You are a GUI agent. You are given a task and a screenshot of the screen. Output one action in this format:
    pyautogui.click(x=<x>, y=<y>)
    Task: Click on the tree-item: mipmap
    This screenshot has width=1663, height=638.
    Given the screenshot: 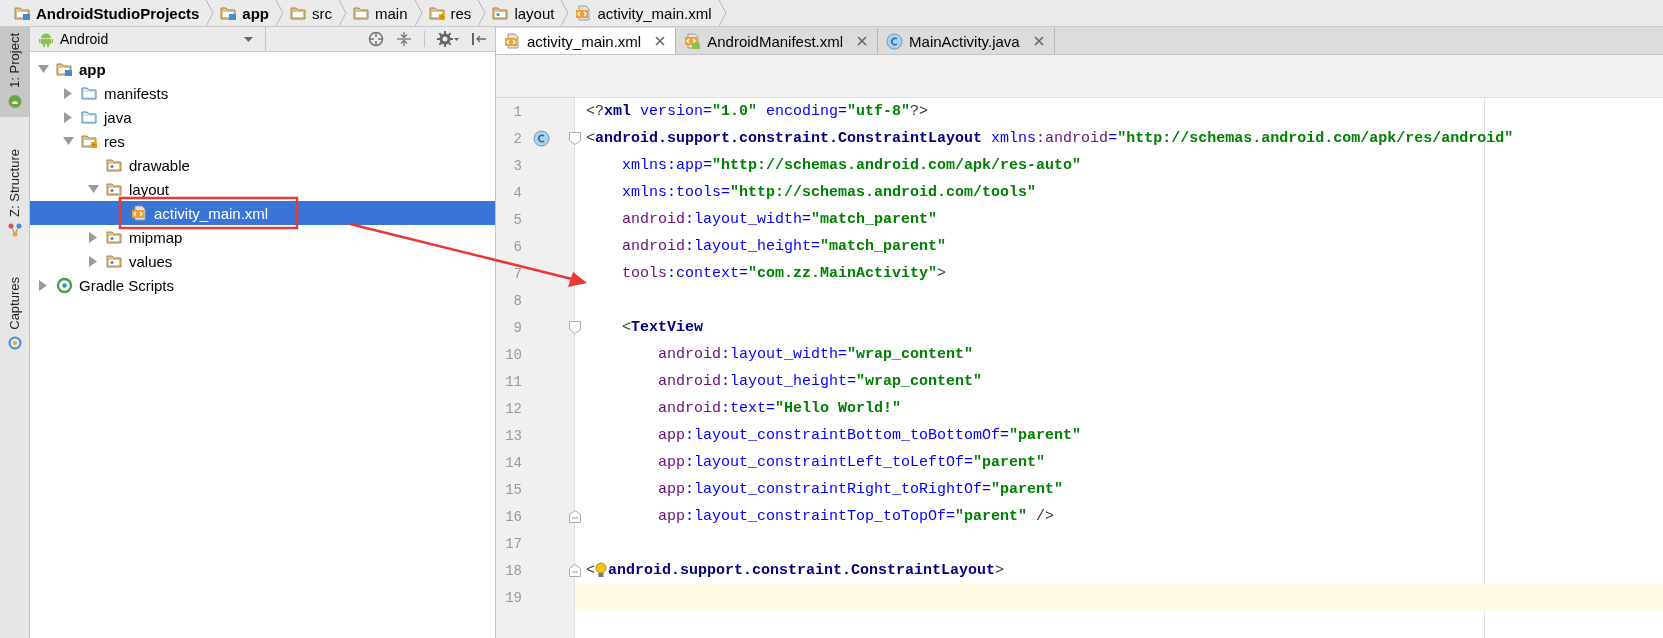 What is the action you would take?
    pyautogui.click(x=262, y=237)
    